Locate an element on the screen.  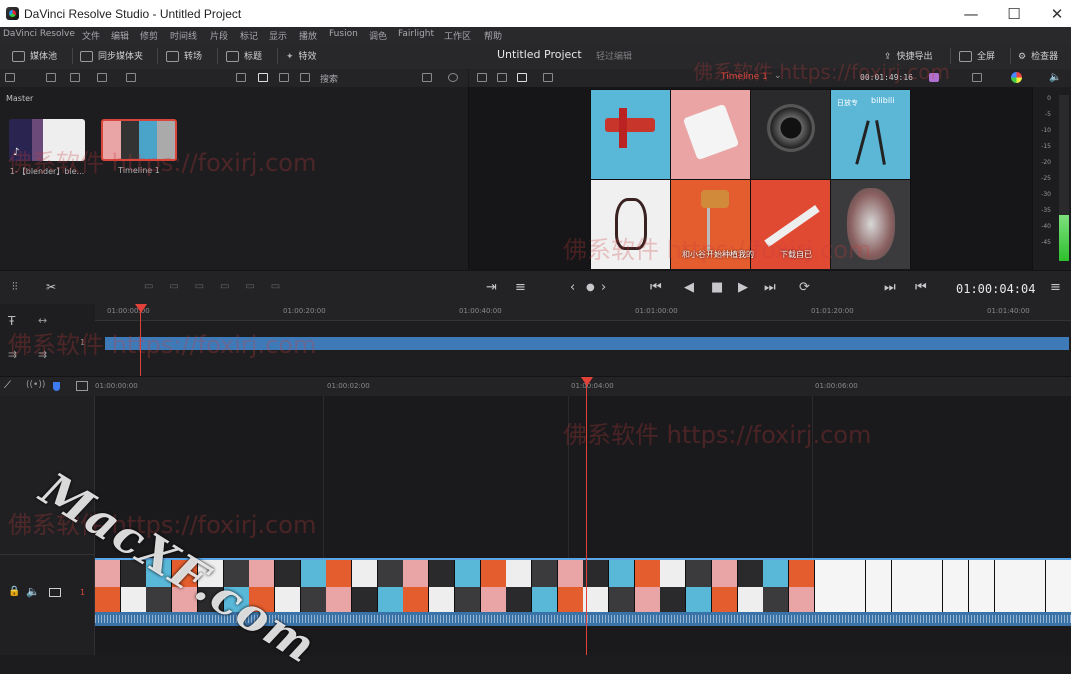
inspector-icon: ⚙ is located at coordinates (1022, 57).